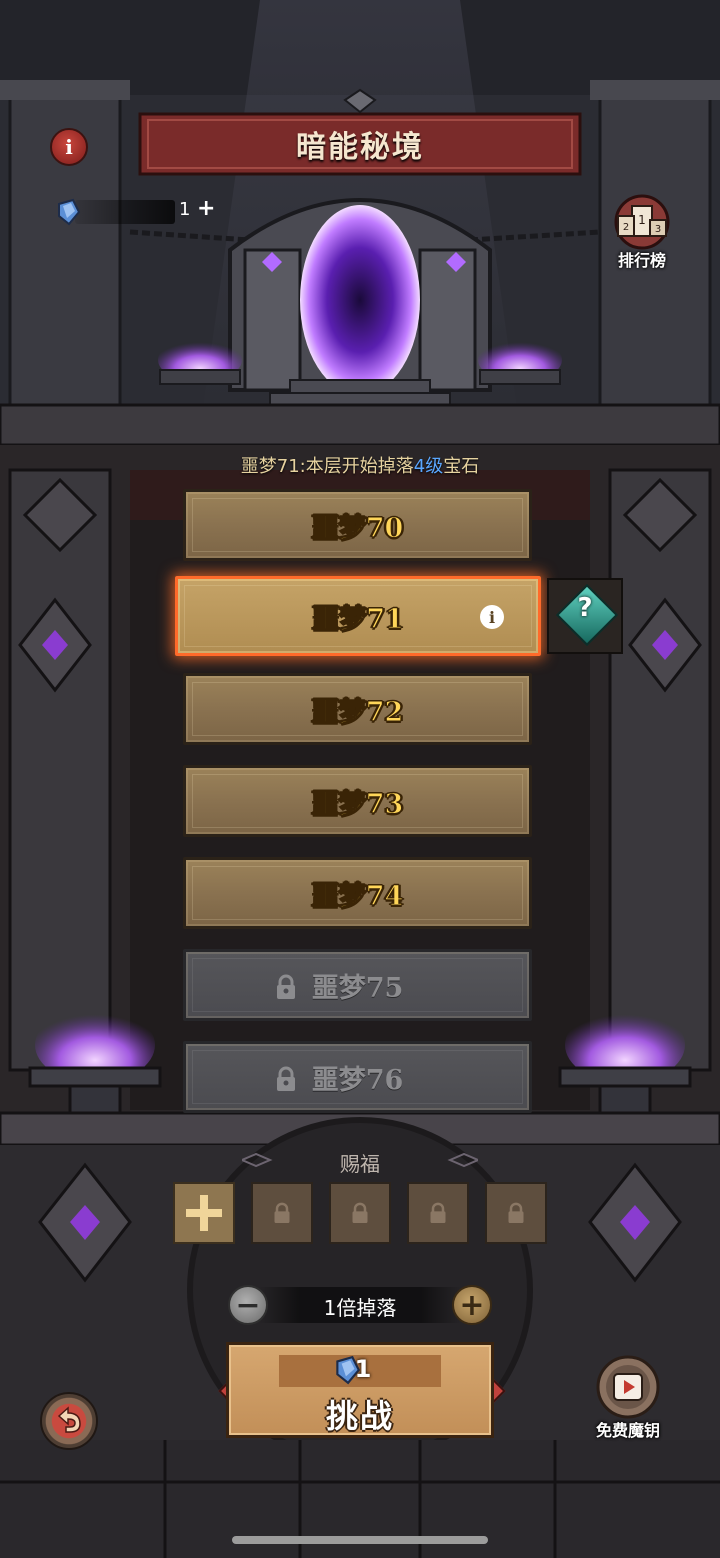 The width and height of the screenshot is (720, 1558). What do you see at coordinates (358, 619) in the screenshot?
I see `level-label: 噩梦71` at bounding box center [358, 619].